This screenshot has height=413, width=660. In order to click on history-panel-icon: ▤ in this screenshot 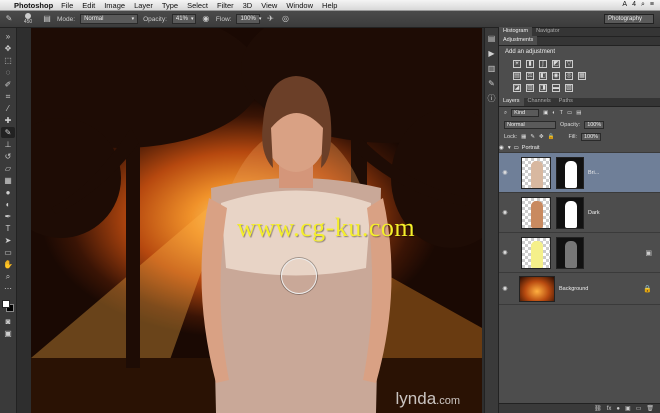, I will do `click(491, 38)`.